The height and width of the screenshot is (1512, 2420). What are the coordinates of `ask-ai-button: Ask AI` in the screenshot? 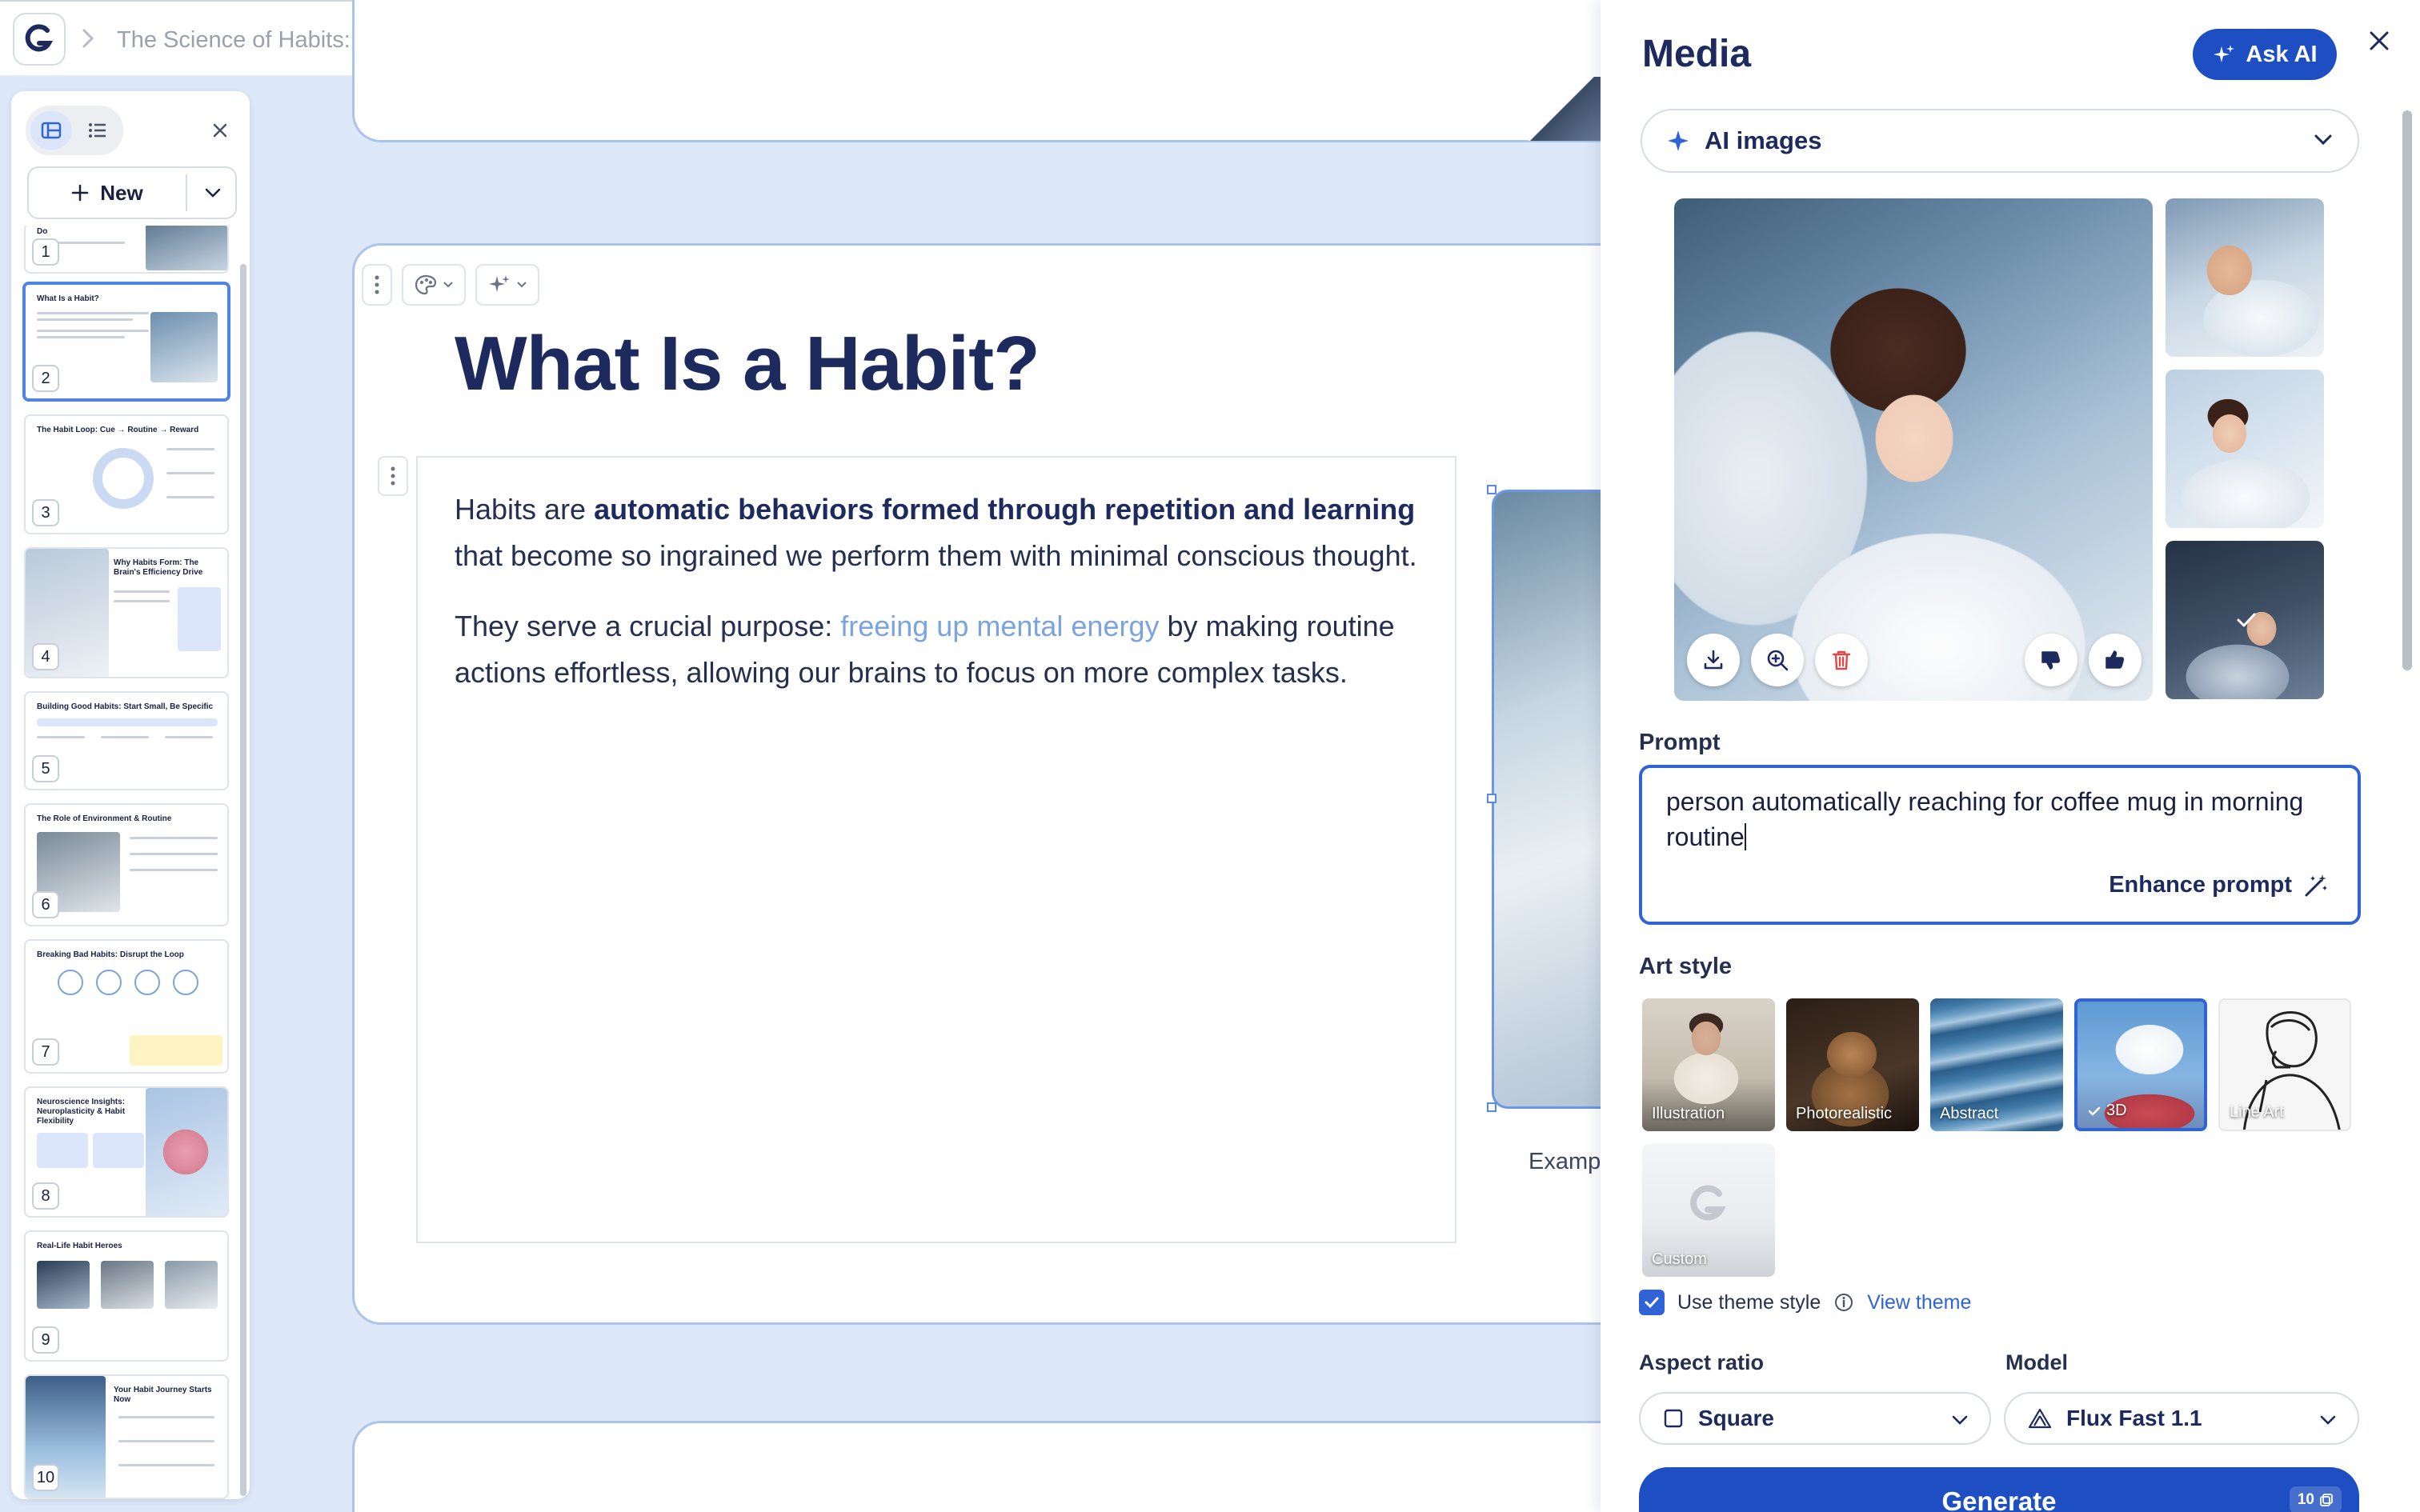 It's located at (2265, 54).